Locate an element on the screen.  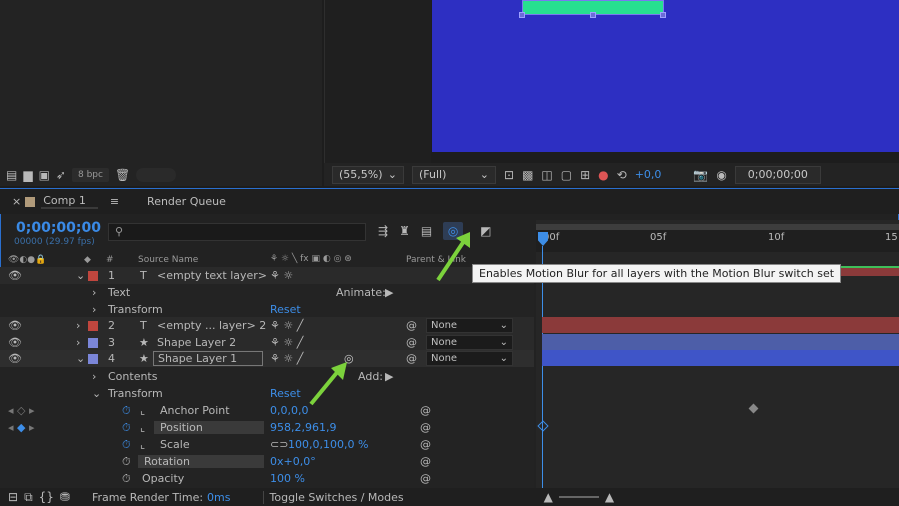
property-value: 0x+0,0° is located at coordinates (293, 461).